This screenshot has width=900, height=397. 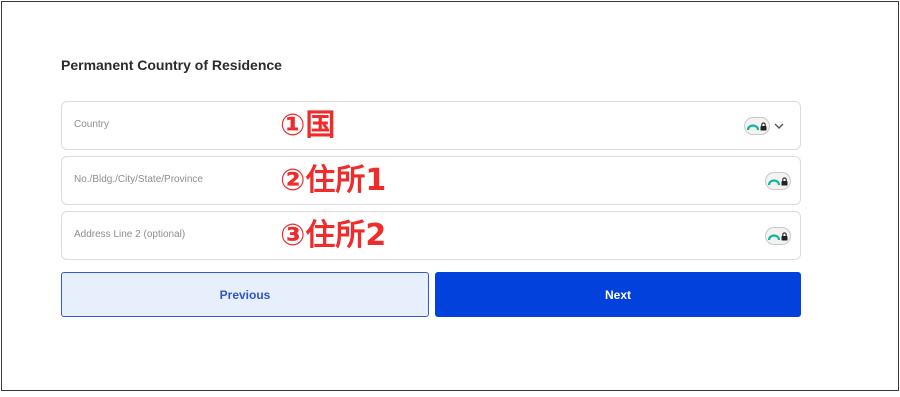 What do you see at coordinates (130, 234) in the screenshot?
I see `address-line2-placeholder: Address Line 2 (optional)` at bounding box center [130, 234].